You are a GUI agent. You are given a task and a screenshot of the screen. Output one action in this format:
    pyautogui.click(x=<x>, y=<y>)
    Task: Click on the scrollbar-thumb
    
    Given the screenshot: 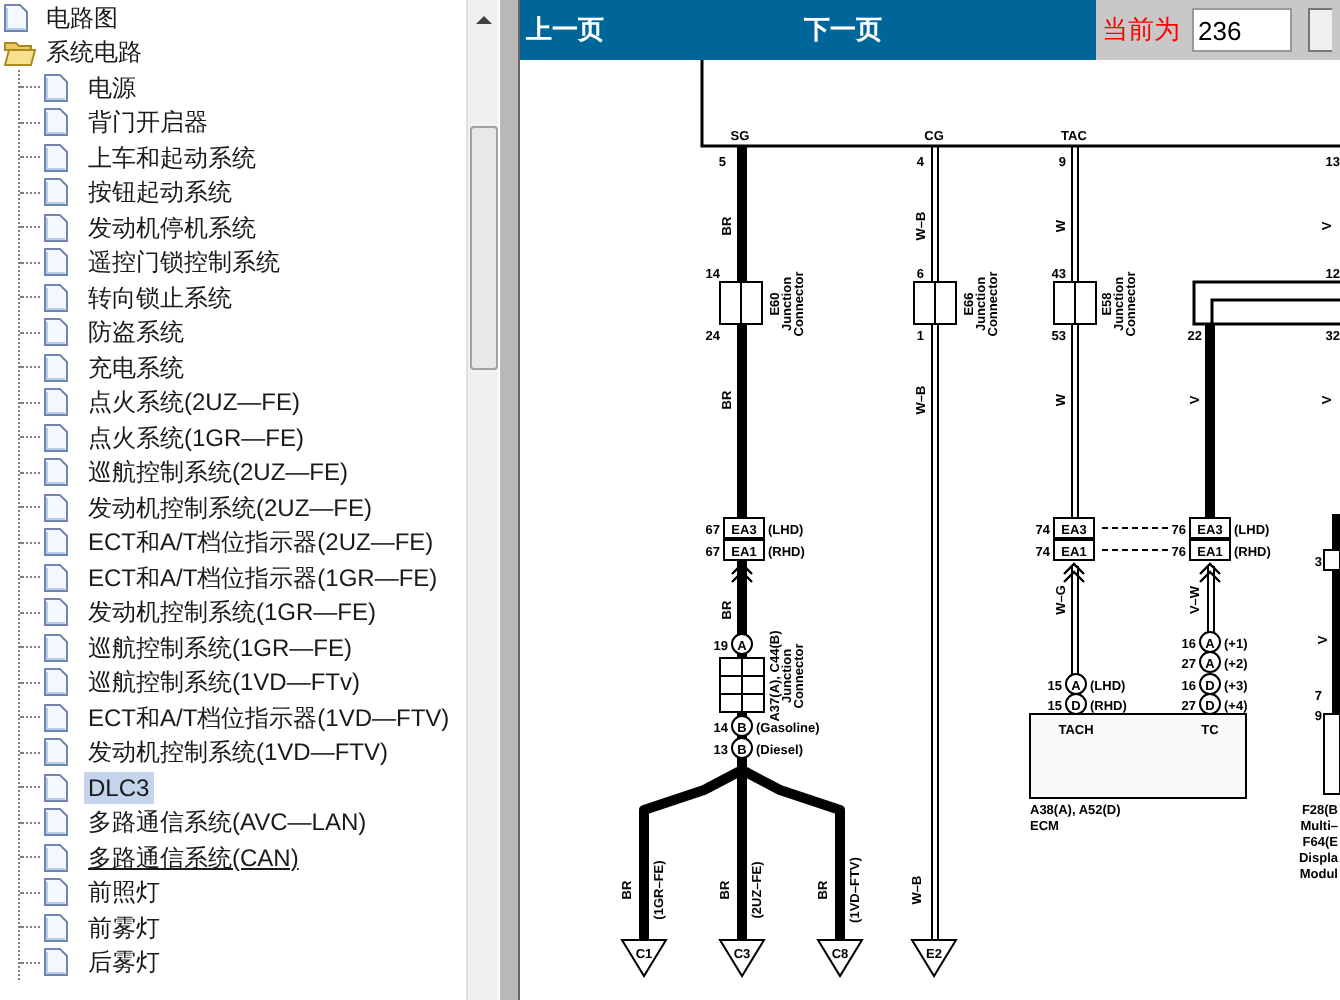 What is the action you would take?
    pyautogui.click(x=484, y=248)
    